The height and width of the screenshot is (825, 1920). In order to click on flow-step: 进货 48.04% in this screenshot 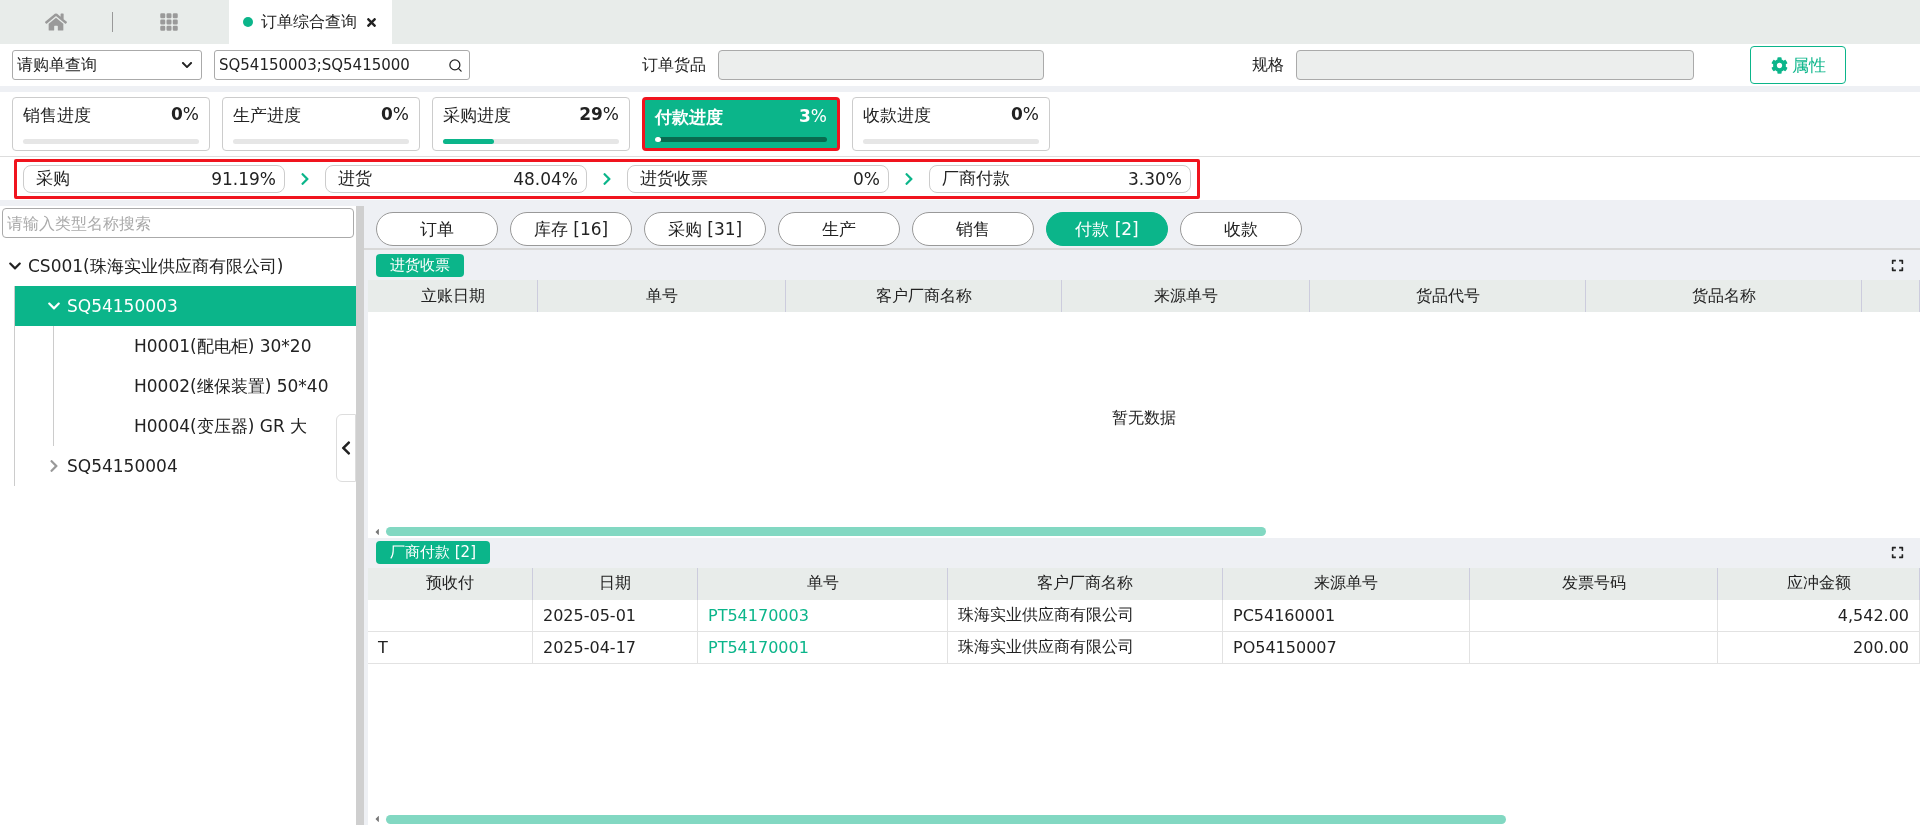, I will do `click(456, 178)`.